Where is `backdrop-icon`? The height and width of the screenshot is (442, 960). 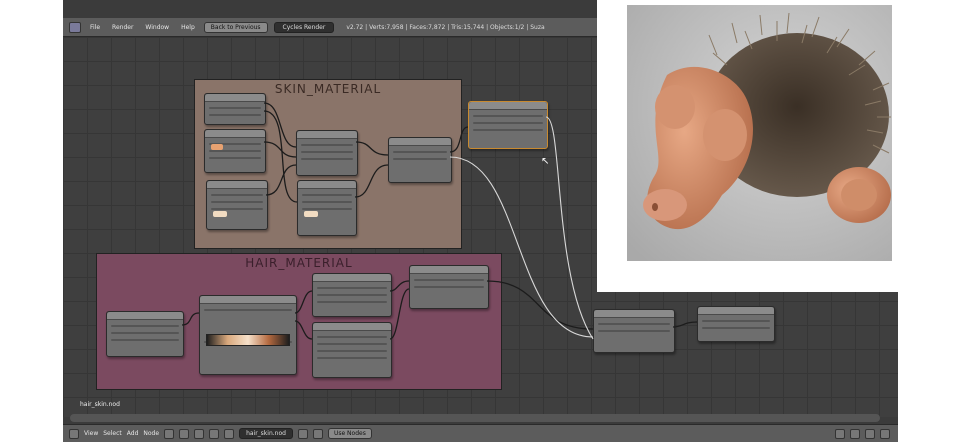 backdrop-icon is located at coordinates (840, 433).